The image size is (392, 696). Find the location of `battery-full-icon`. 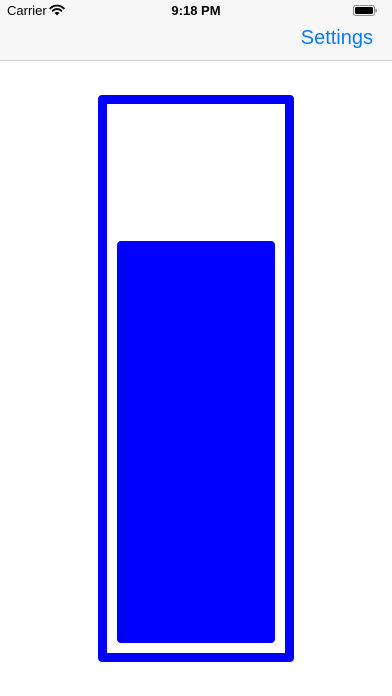

battery-full-icon is located at coordinates (365, 10).